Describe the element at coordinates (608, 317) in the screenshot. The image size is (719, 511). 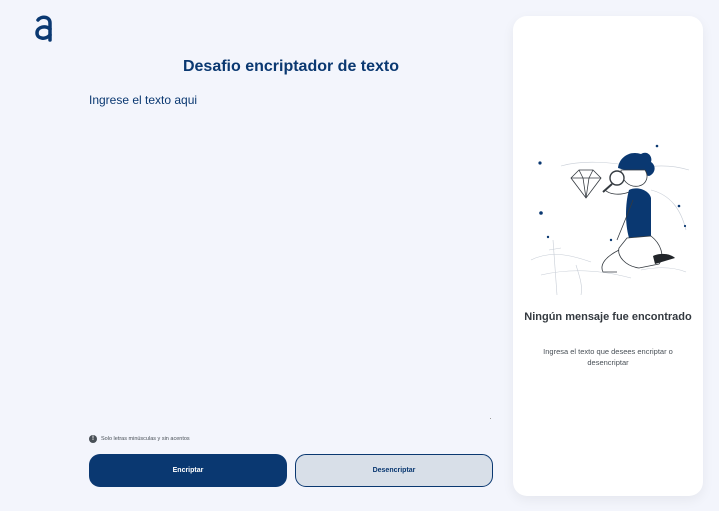
I see `empty-result-title: Ningún mensaje fue encontrado` at that location.